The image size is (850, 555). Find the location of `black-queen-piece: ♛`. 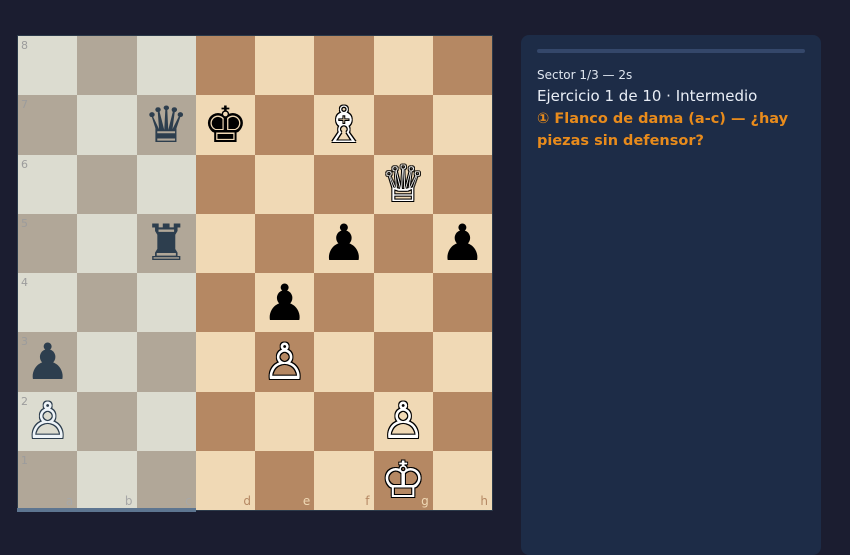

black-queen-piece: ♛ is located at coordinates (166, 125).